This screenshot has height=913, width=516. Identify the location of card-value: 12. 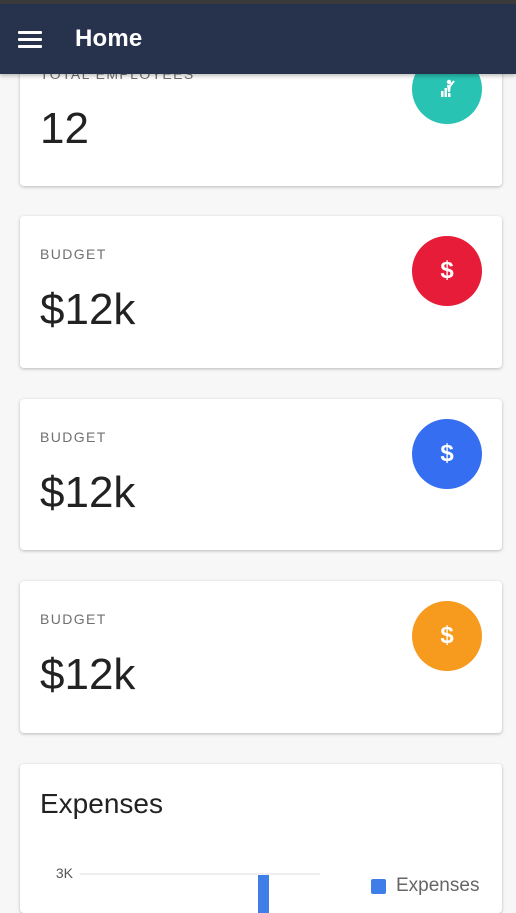
(64, 128).